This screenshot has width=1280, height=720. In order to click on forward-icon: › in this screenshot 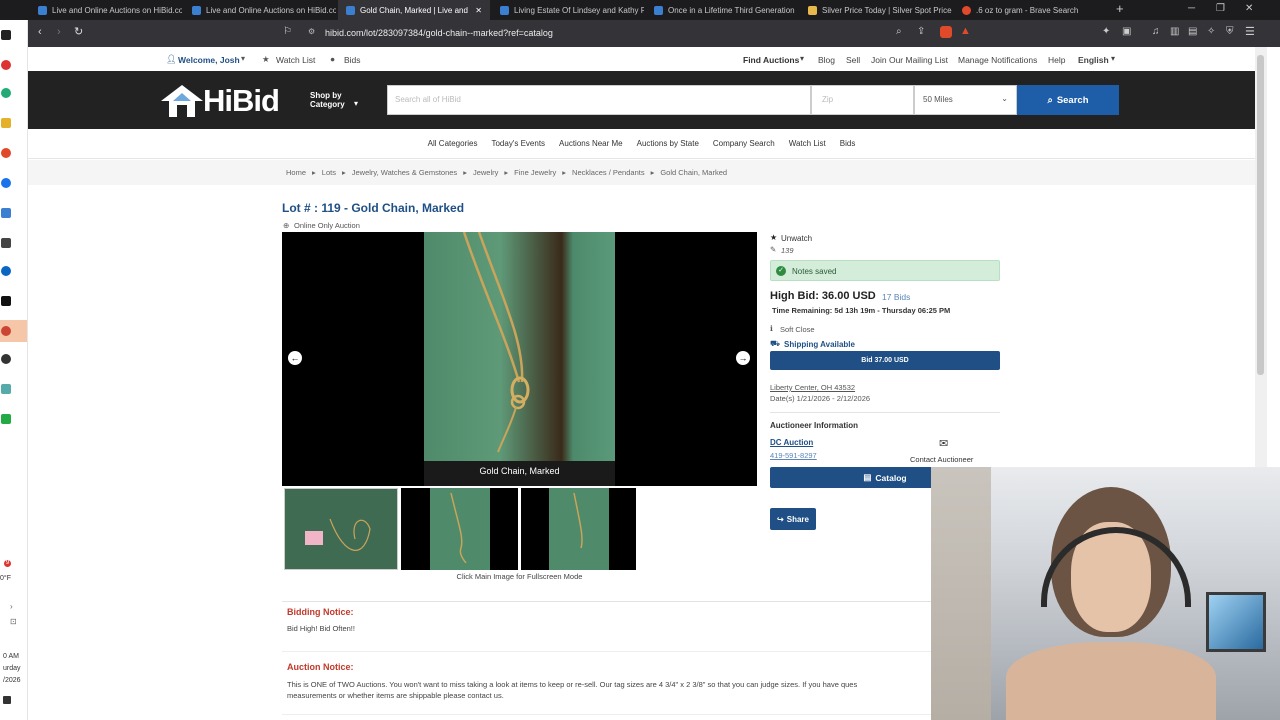, I will do `click(59, 32)`.